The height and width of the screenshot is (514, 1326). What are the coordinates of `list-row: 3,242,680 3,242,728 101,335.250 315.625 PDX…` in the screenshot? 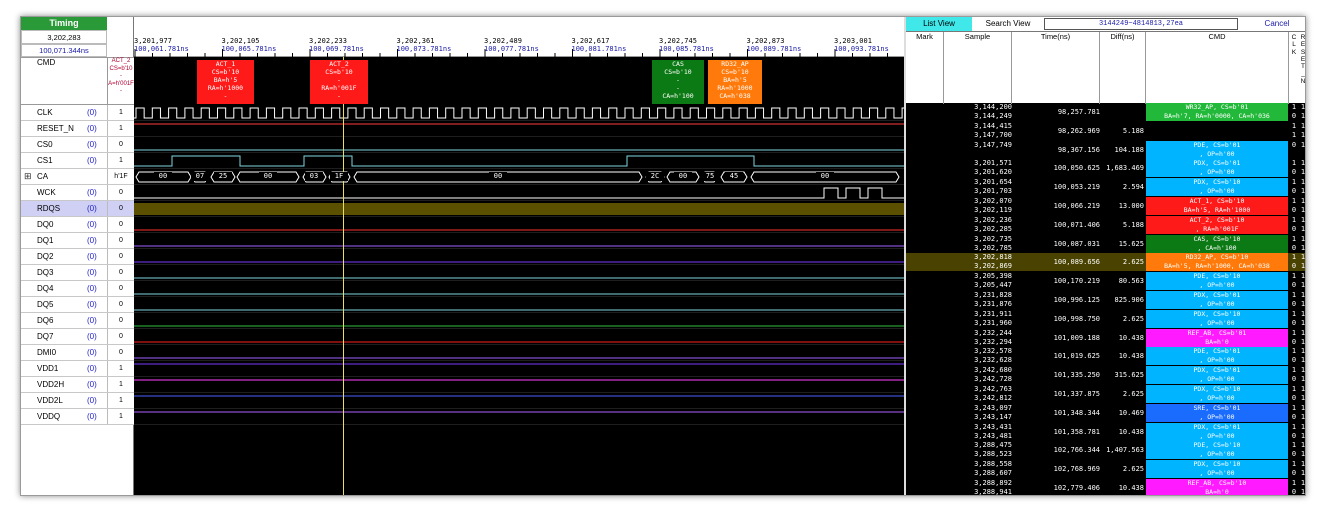 It's located at (1106, 375).